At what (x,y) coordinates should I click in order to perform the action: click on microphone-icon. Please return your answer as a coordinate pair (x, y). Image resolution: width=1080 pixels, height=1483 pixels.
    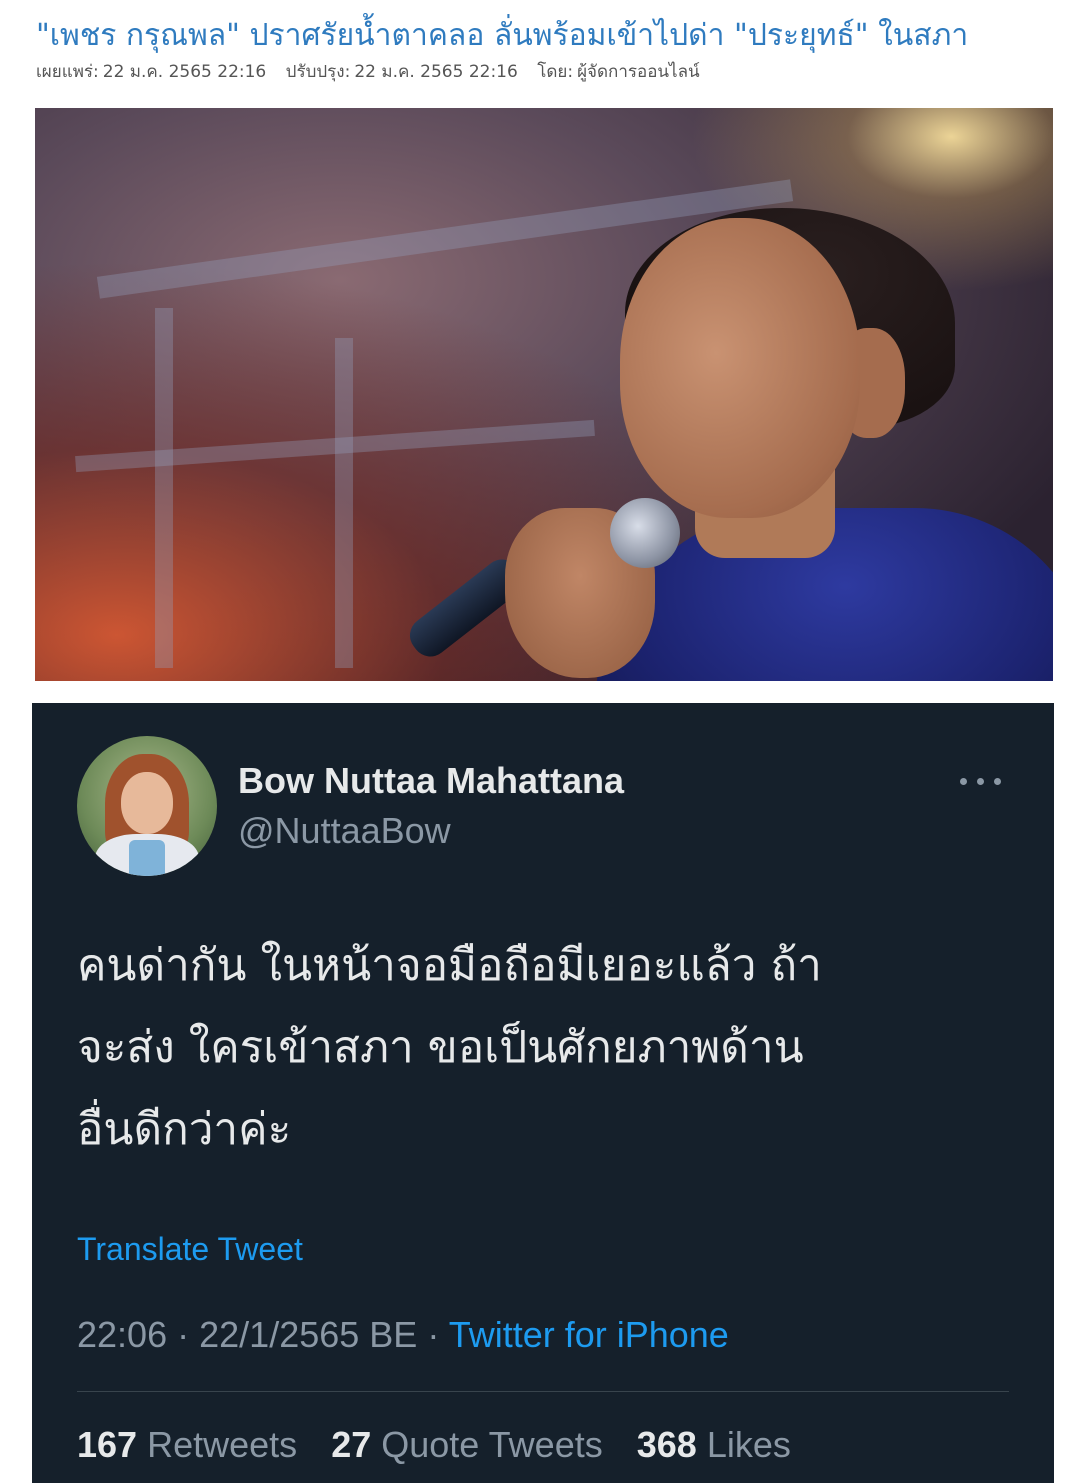
    Looking at the image, I should click on (645, 533).